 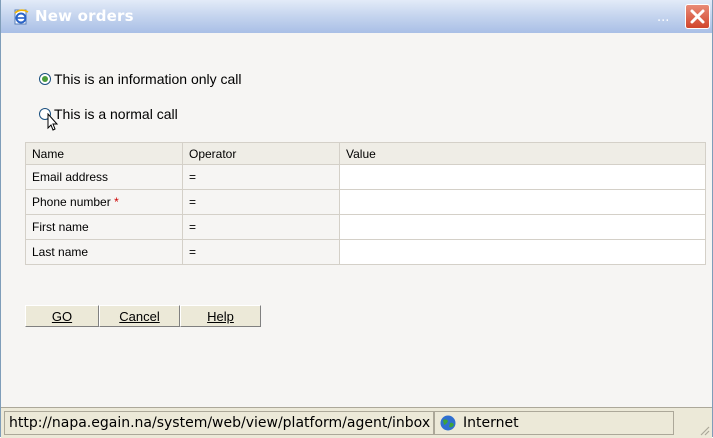 What do you see at coordinates (522, 177) in the screenshot?
I see `email-field` at bounding box center [522, 177].